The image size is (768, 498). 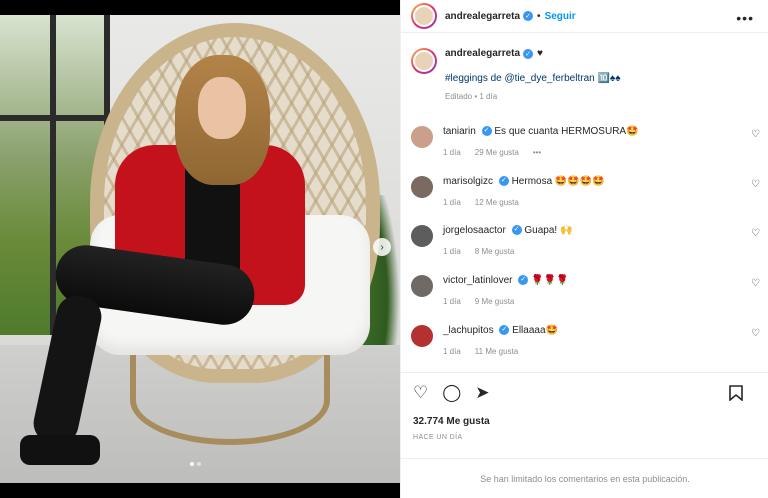 What do you see at coordinates (424, 61) in the screenshot?
I see `caption-author-avatar` at bounding box center [424, 61].